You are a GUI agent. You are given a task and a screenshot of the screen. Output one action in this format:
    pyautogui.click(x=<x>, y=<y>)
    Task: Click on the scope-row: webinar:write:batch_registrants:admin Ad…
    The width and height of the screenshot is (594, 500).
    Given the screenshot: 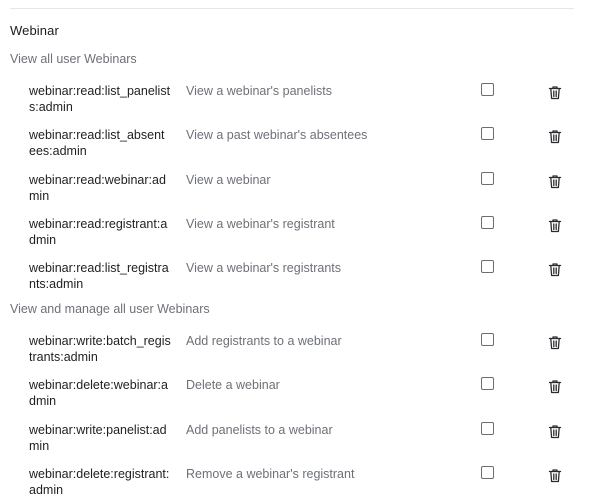 What is the action you would take?
    pyautogui.click(x=297, y=353)
    